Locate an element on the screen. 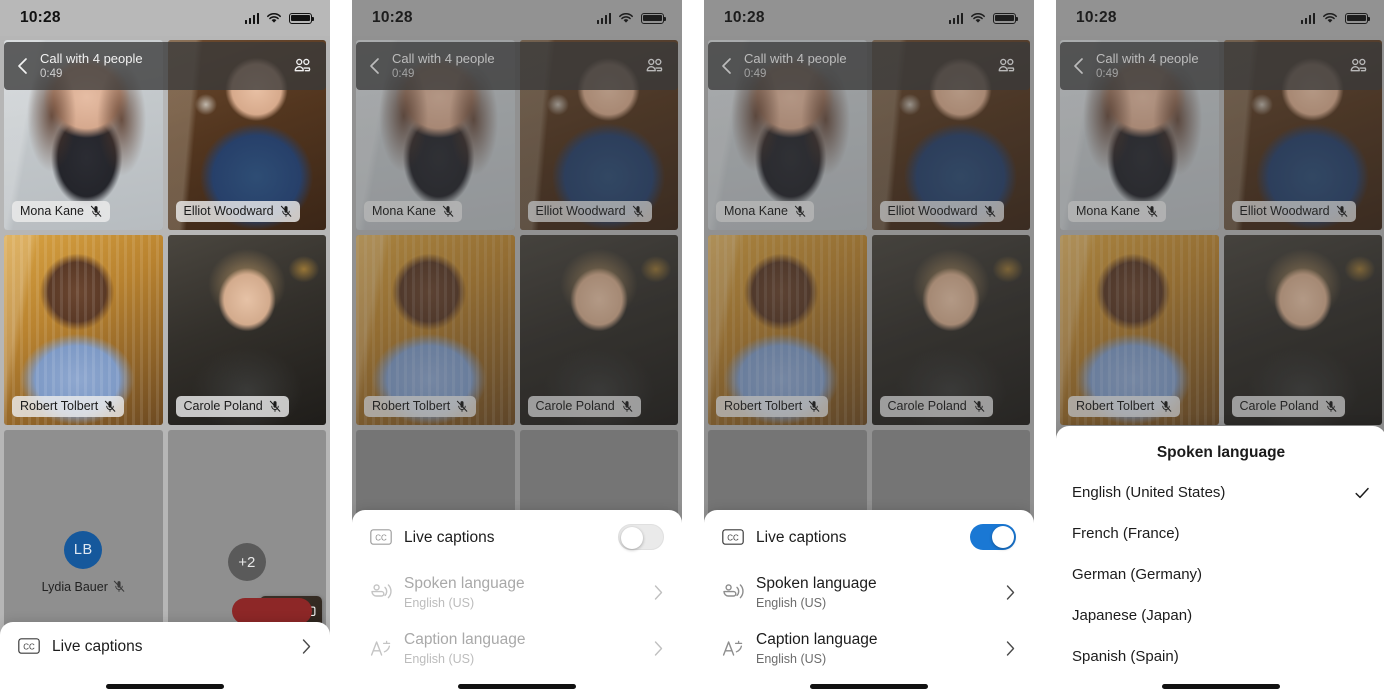 The image size is (1384, 698). language-option-row: French (France) is located at coordinates (1220, 533).